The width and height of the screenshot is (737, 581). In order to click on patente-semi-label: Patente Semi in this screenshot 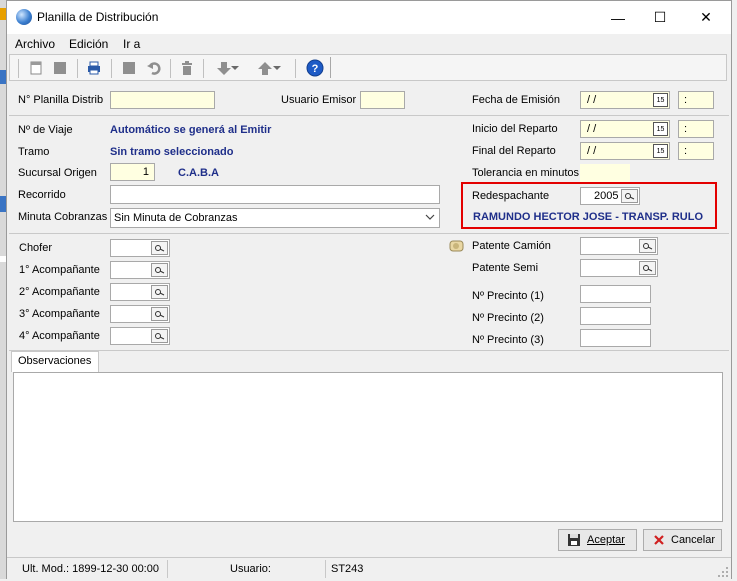, I will do `click(505, 268)`.